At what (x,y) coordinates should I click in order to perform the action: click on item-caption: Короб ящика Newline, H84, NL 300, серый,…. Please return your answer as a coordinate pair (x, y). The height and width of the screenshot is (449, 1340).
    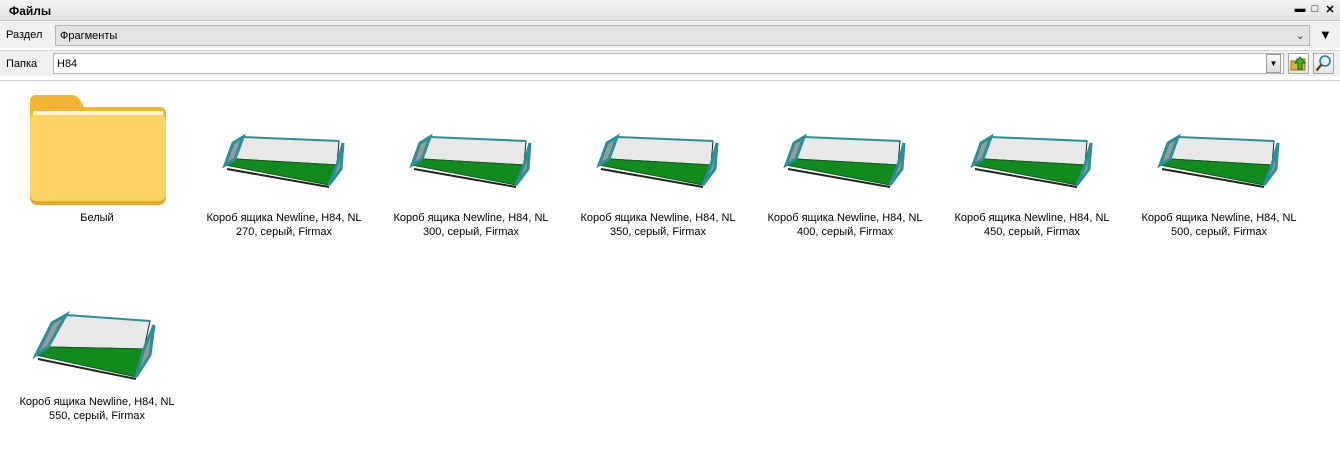
    Looking at the image, I should click on (471, 225).